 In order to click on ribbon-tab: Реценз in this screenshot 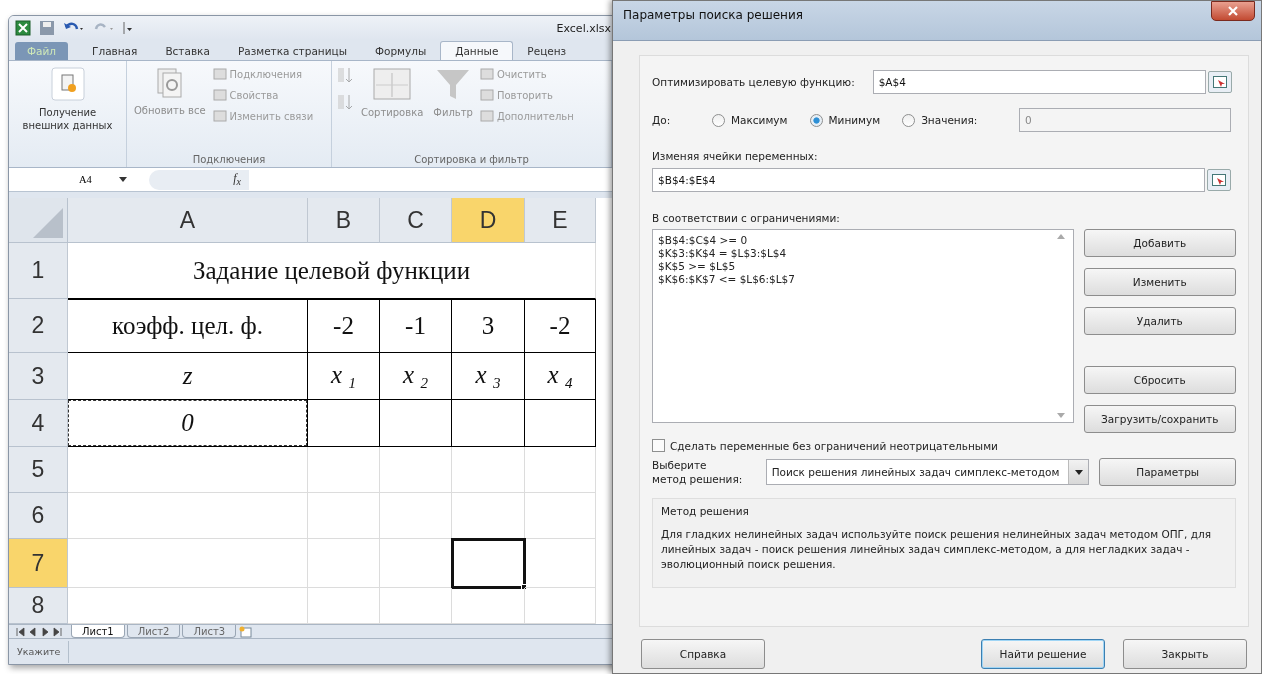, I will do `click(547, 51)`.